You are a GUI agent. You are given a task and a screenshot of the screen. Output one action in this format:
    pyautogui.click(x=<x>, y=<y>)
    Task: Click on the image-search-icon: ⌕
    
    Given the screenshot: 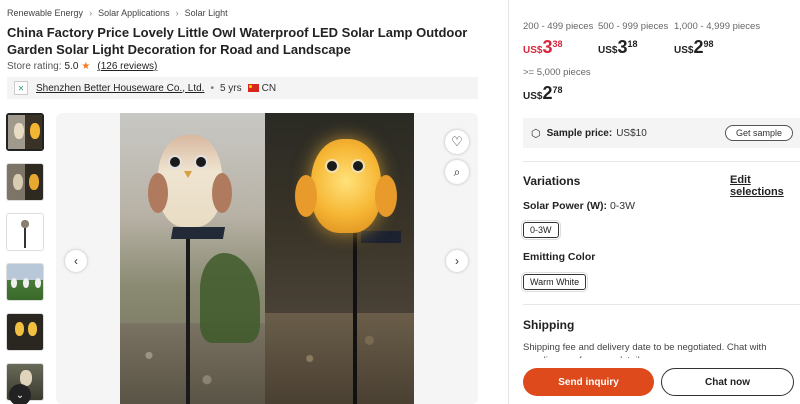 What is the action you would take?
    pyautogui.click(x=457, y=172)
    